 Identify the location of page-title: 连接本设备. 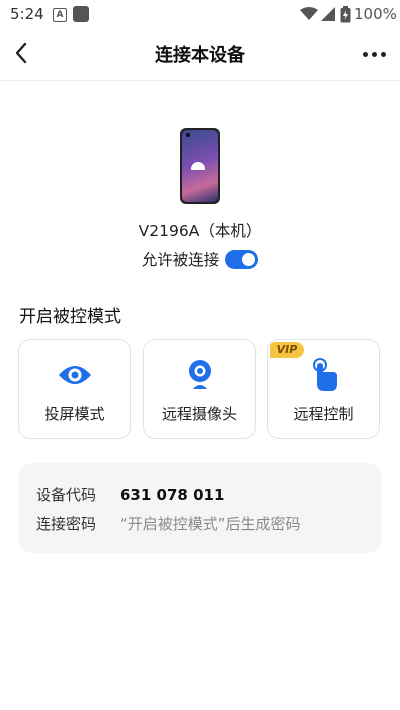
(200, 55).